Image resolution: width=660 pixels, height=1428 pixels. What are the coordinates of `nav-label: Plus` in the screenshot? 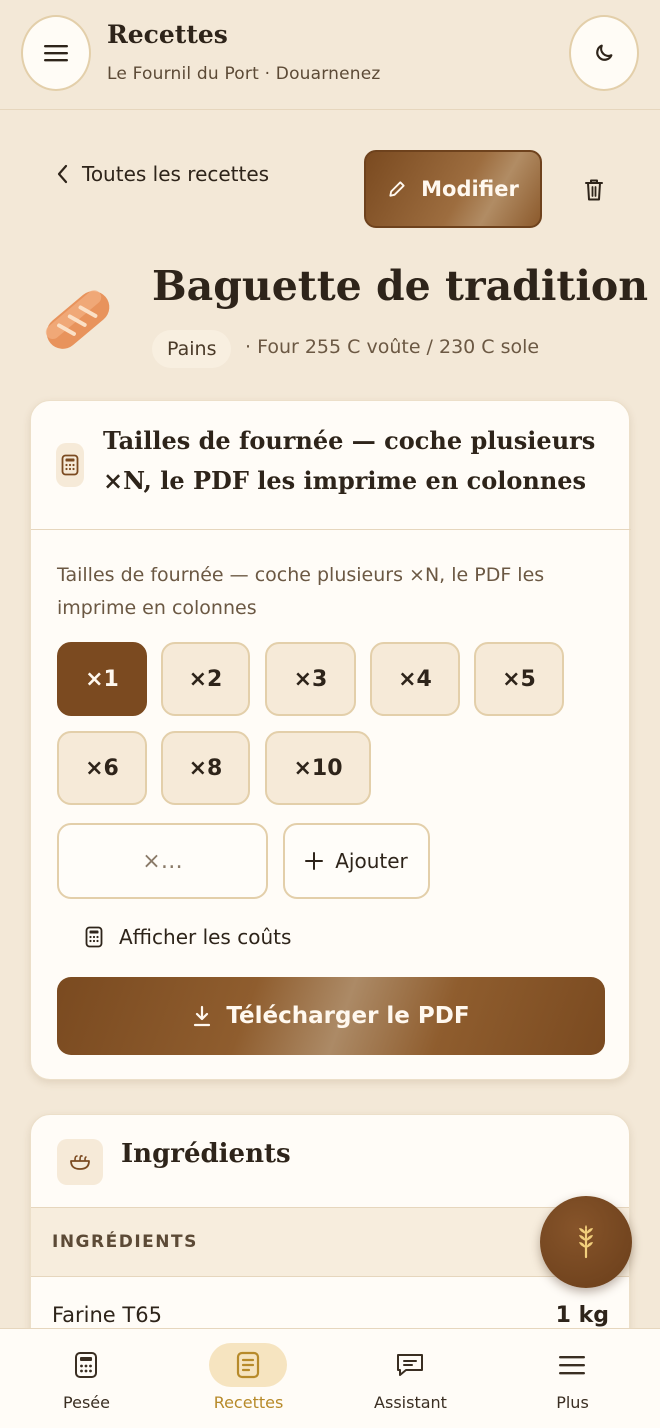 It's located at (572, 1402).